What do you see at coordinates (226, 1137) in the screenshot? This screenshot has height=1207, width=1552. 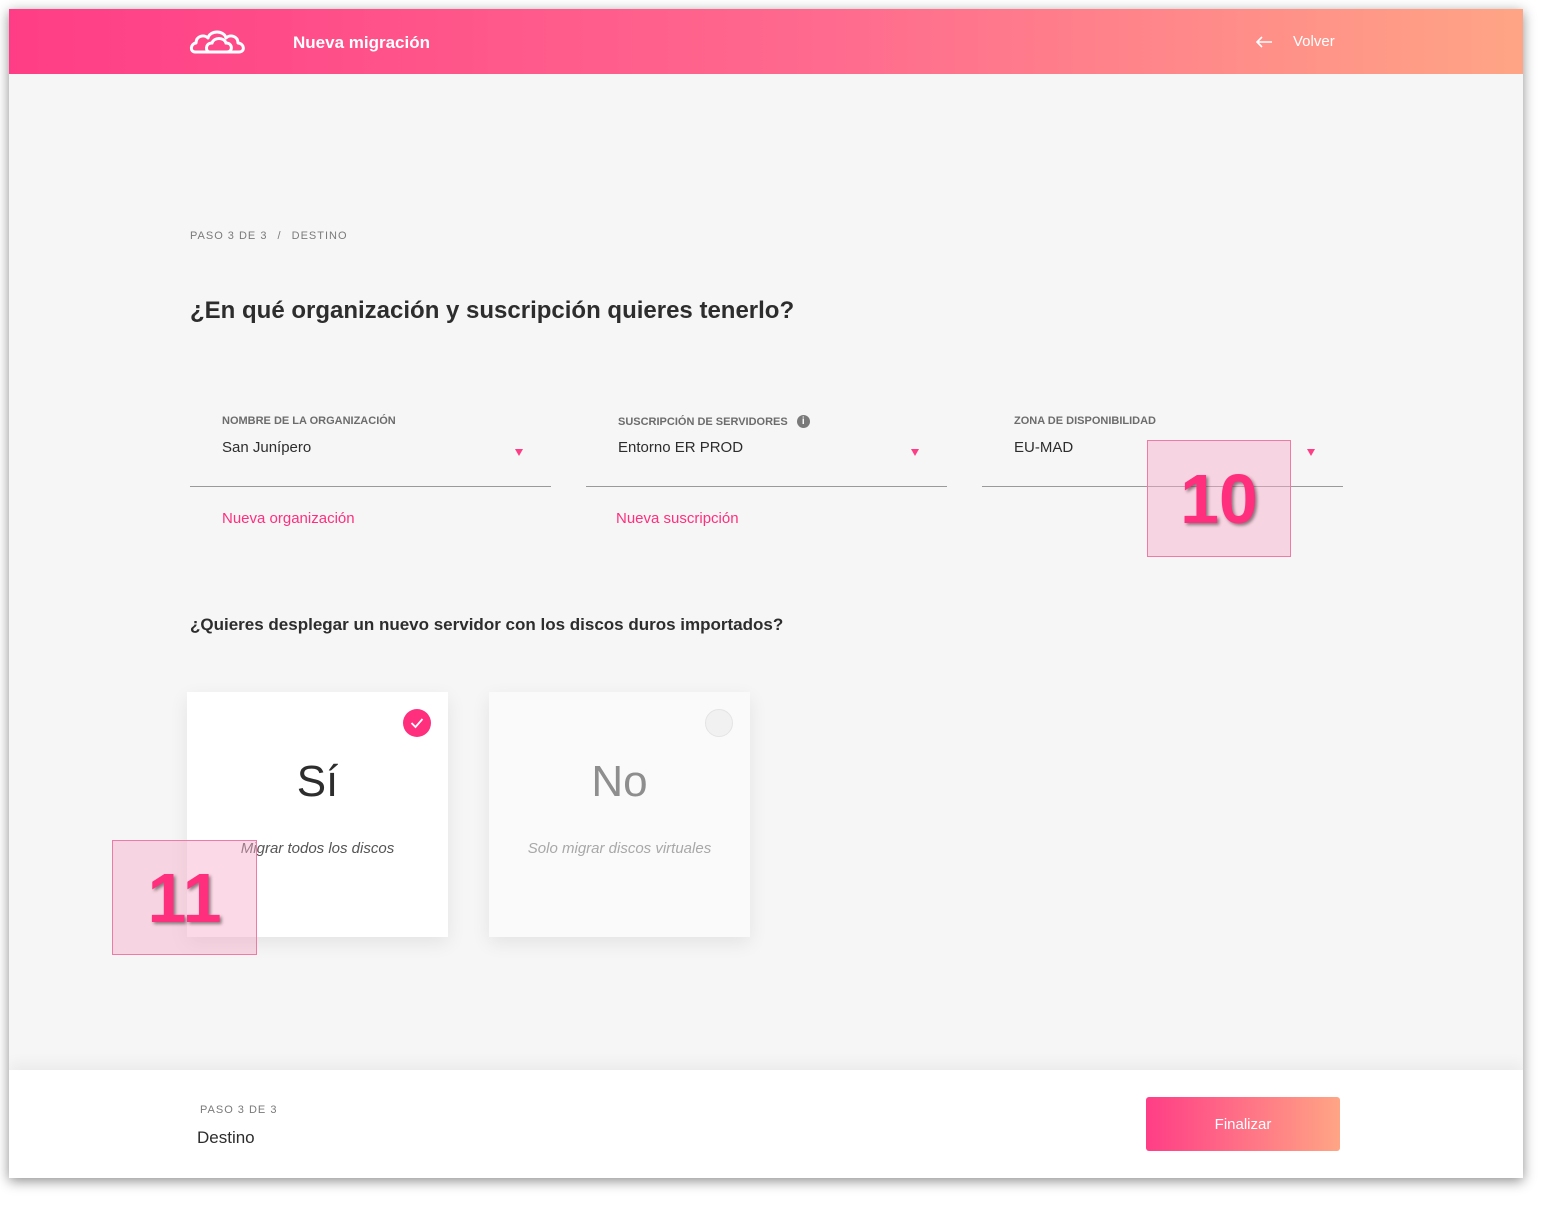 I see `footer-step-name: Destino` at bounding box center [226, 1137].